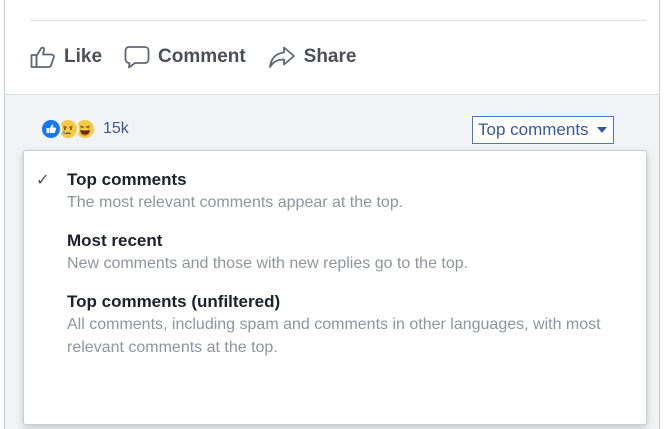 This screenshot has width=664, height=429. I want to click on comment-sort-dropdown: Top comments, so click(543, 130).